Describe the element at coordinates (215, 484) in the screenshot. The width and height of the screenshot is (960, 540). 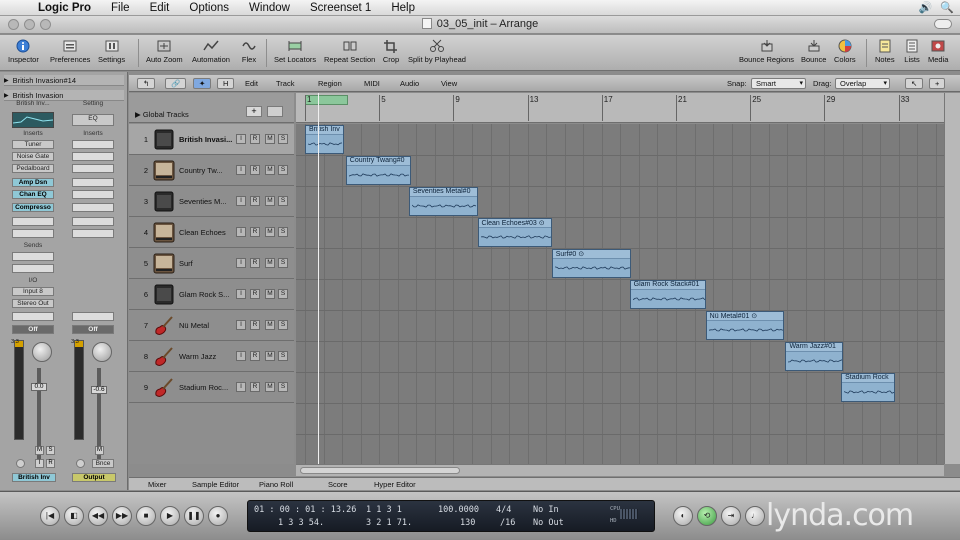
I see `tab-sample-editor: Sample Editor` at that location.